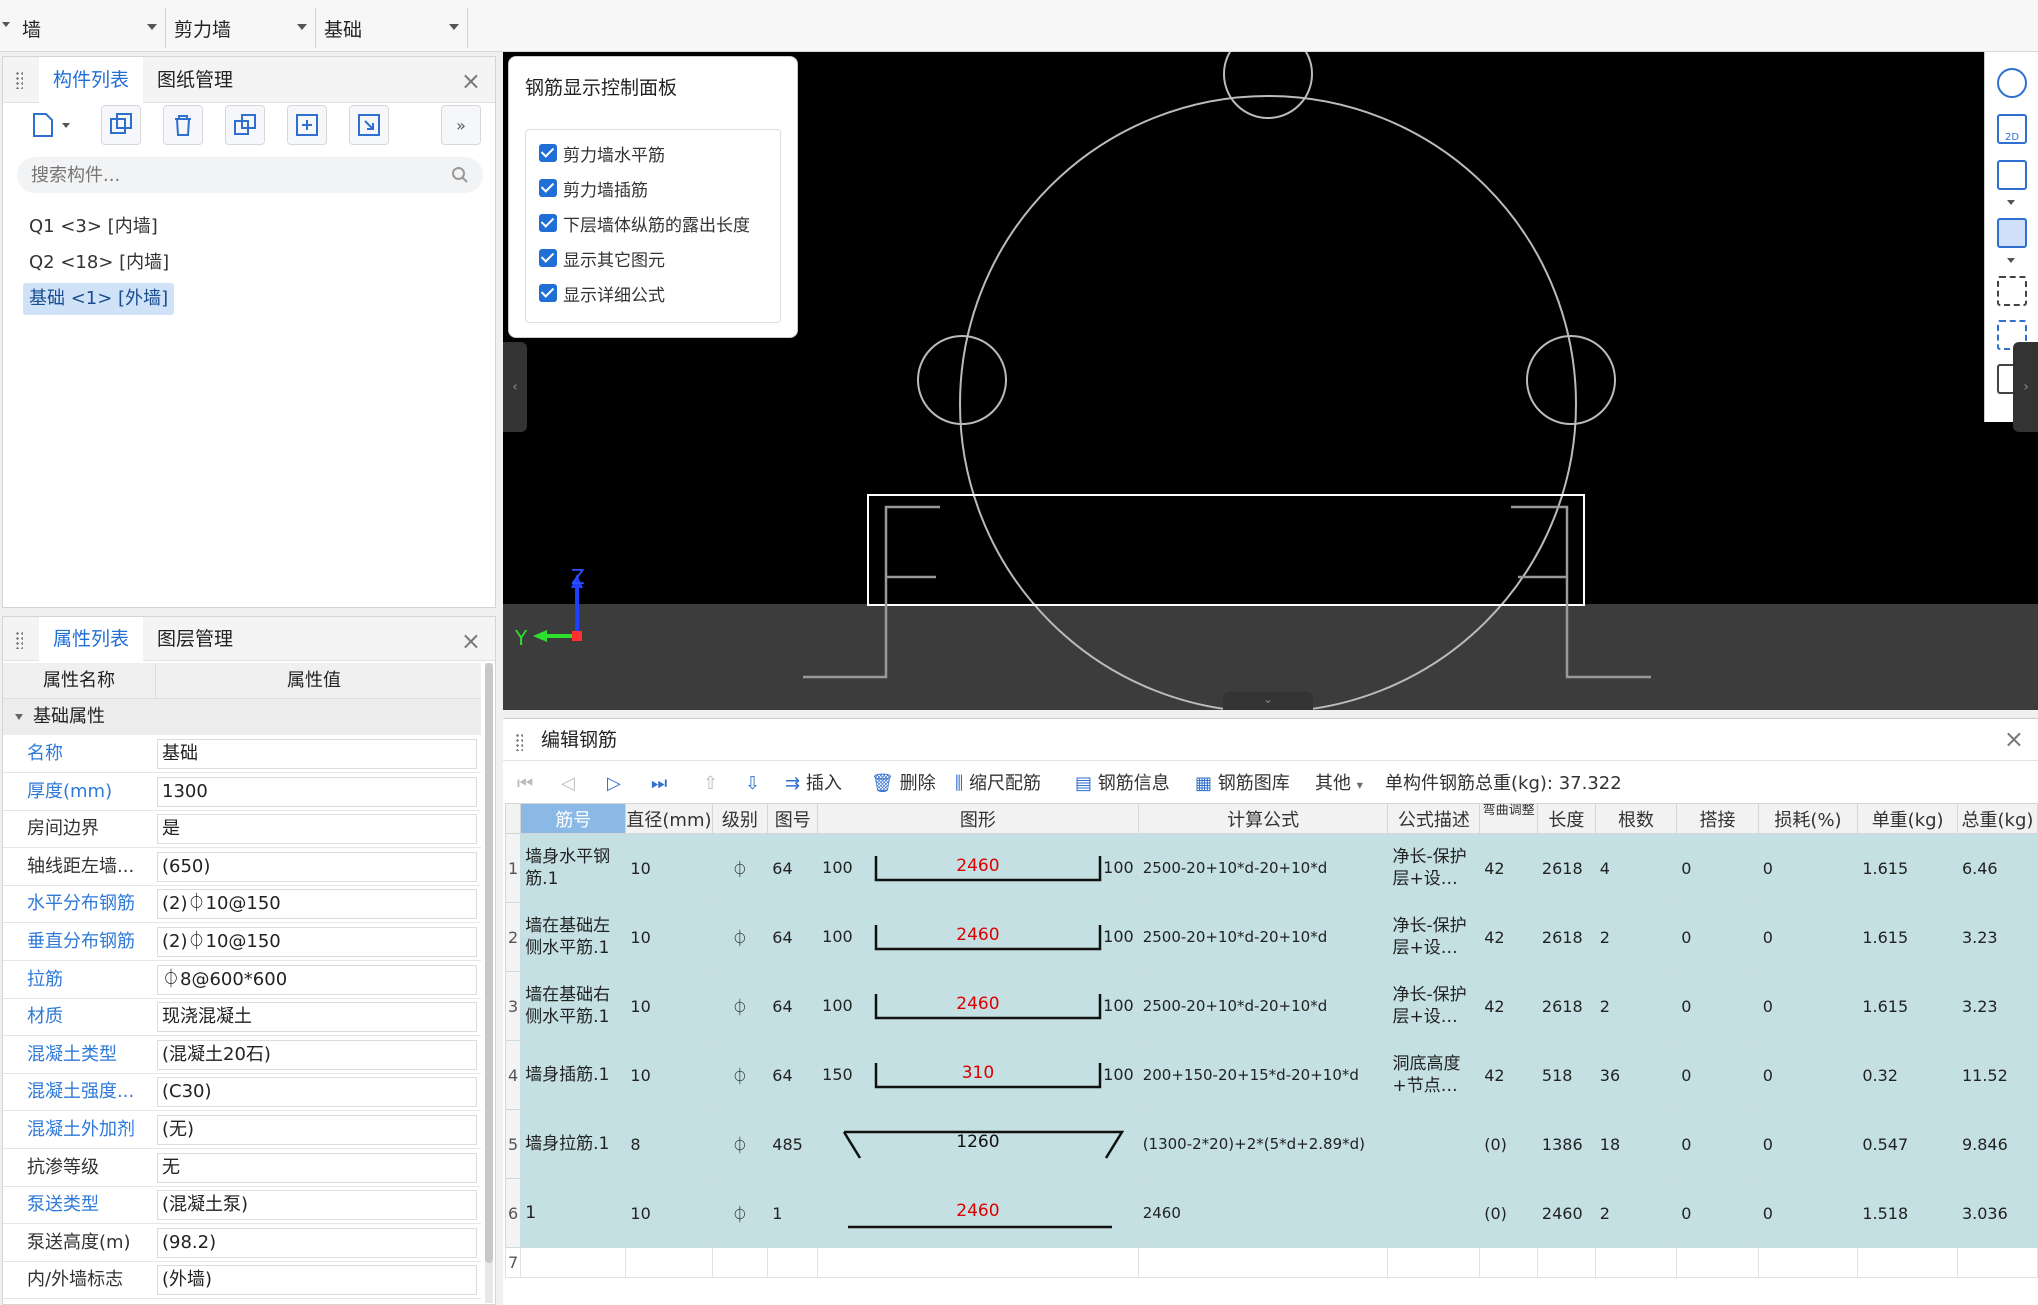  Describe the element at coordinates (99, 263) in the screenshot. I see `list-item: Q2 <18> [内墙]` at that location.